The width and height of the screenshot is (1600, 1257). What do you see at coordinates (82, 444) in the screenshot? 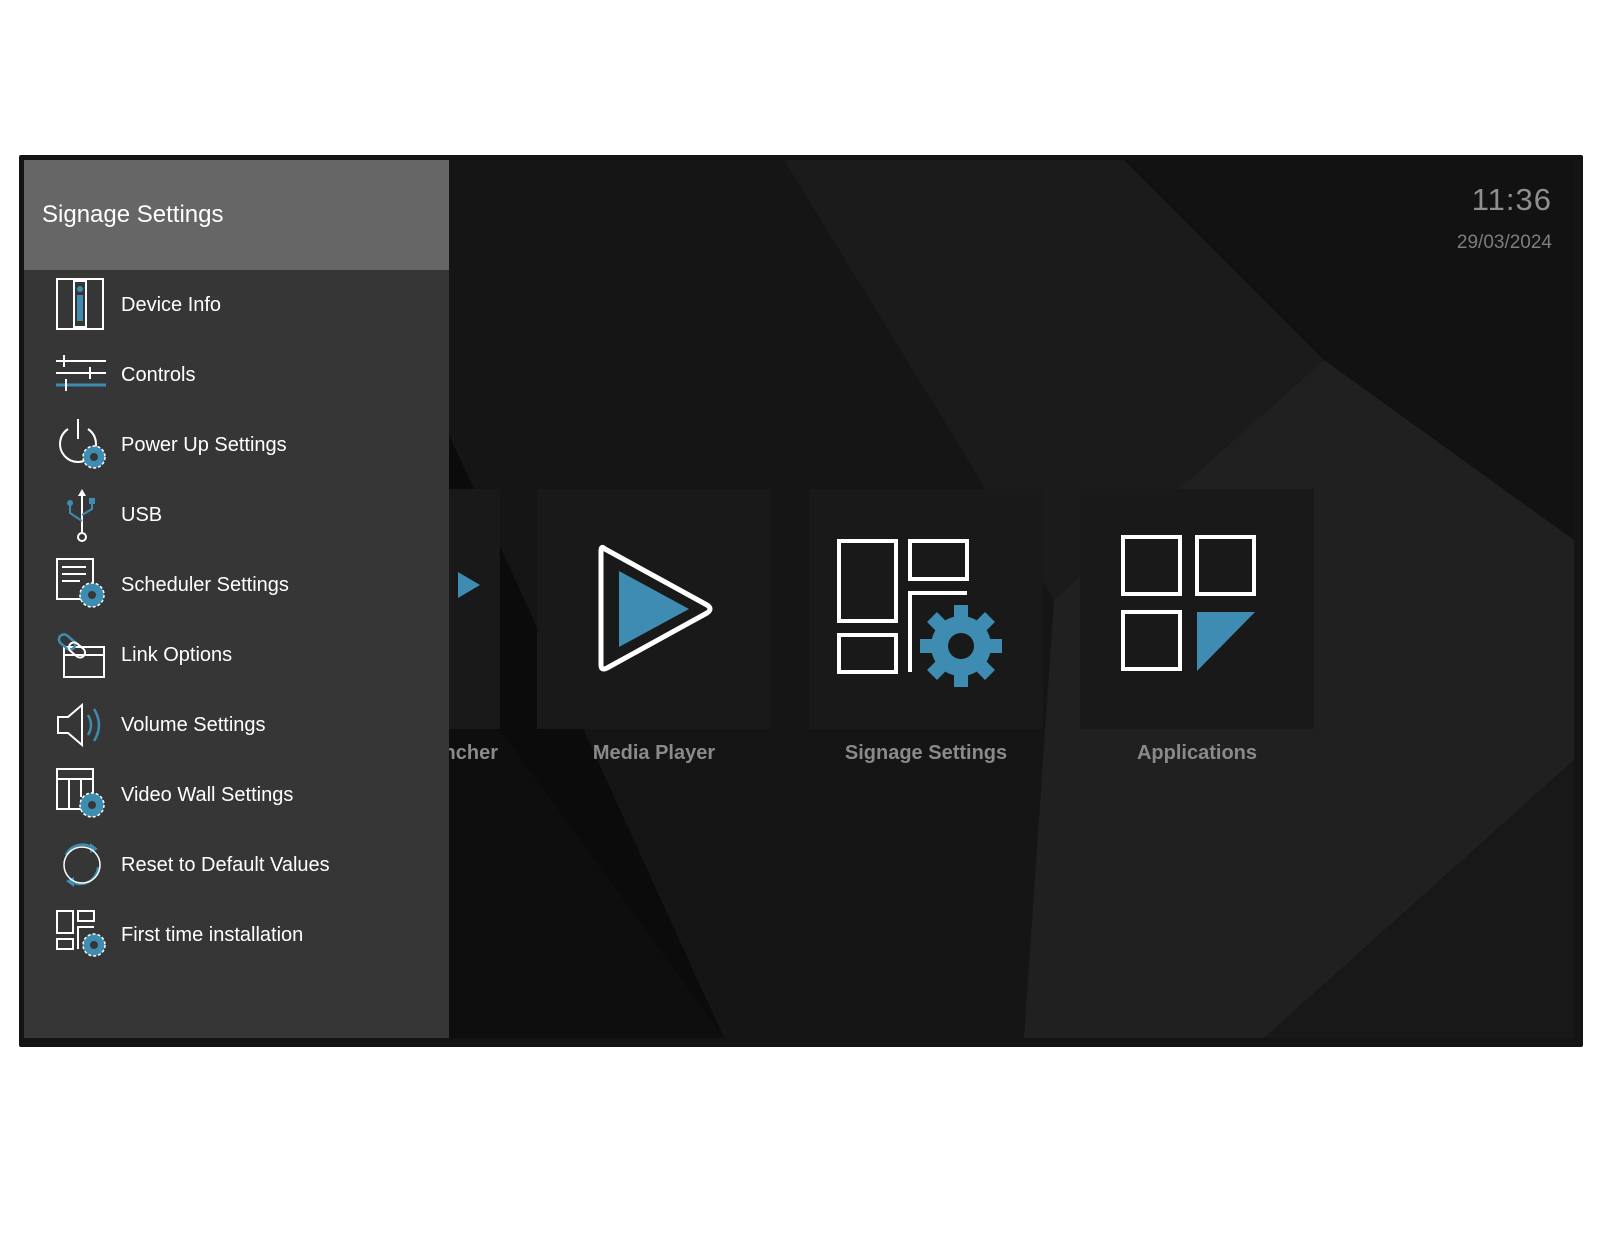
I see `power-gear-icon` at bounding box center [82, 444].